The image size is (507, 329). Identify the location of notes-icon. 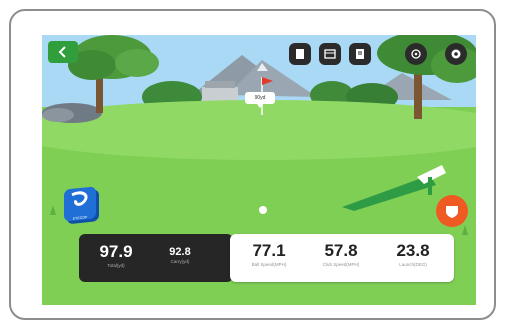
(360, 54).